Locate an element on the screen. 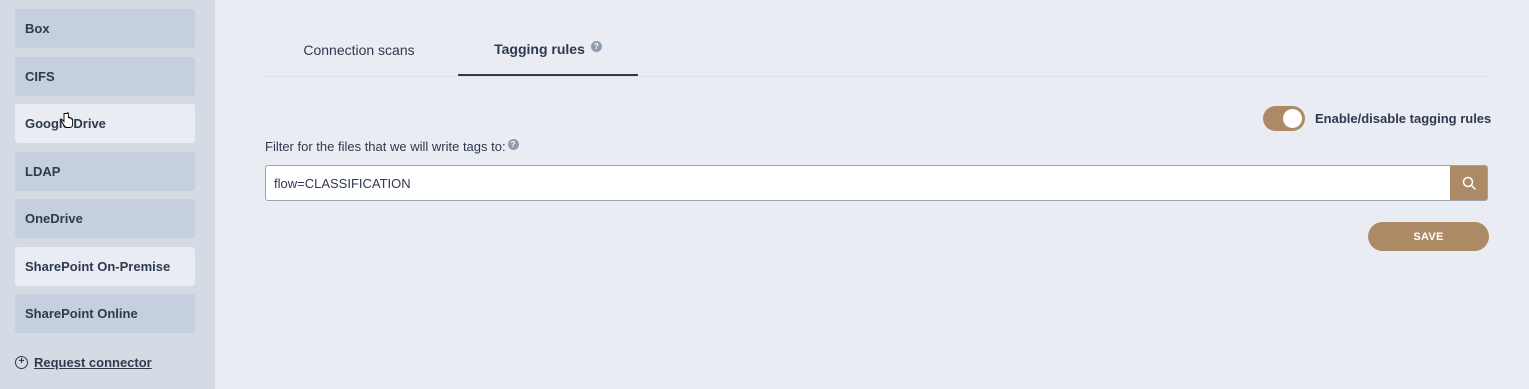 This screenshot has width=1529, height=389. search-button is located at coordinates (1468, 183).